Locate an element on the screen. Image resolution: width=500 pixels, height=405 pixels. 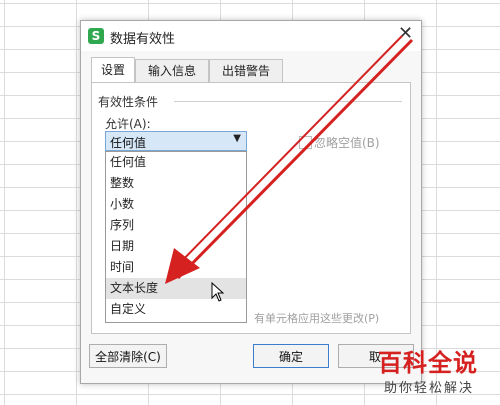
ignore-blank-checkbox is located at coordinates (305, 142).